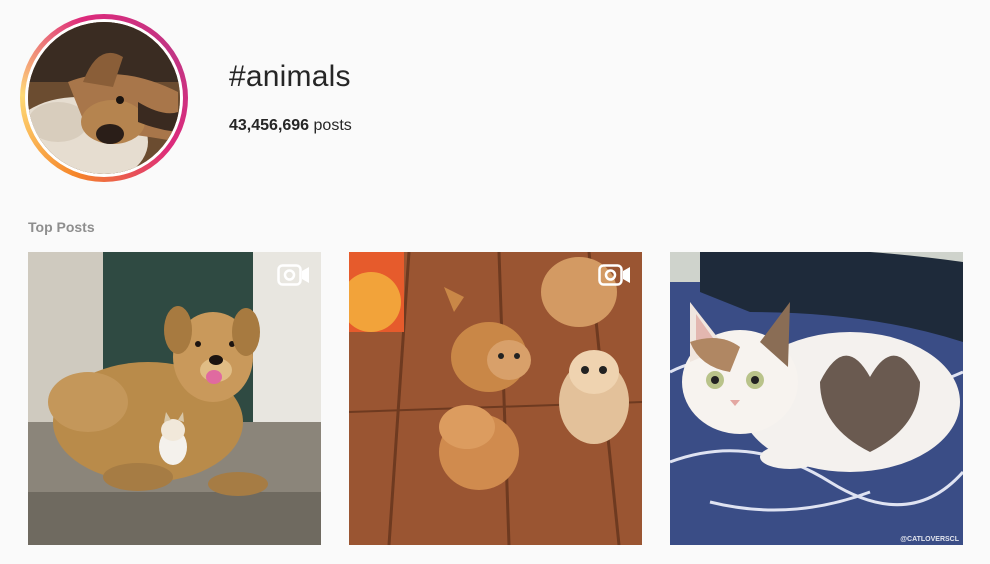  I want to click on post-watermark: @CATLOVERSCL, so click(929, 539).